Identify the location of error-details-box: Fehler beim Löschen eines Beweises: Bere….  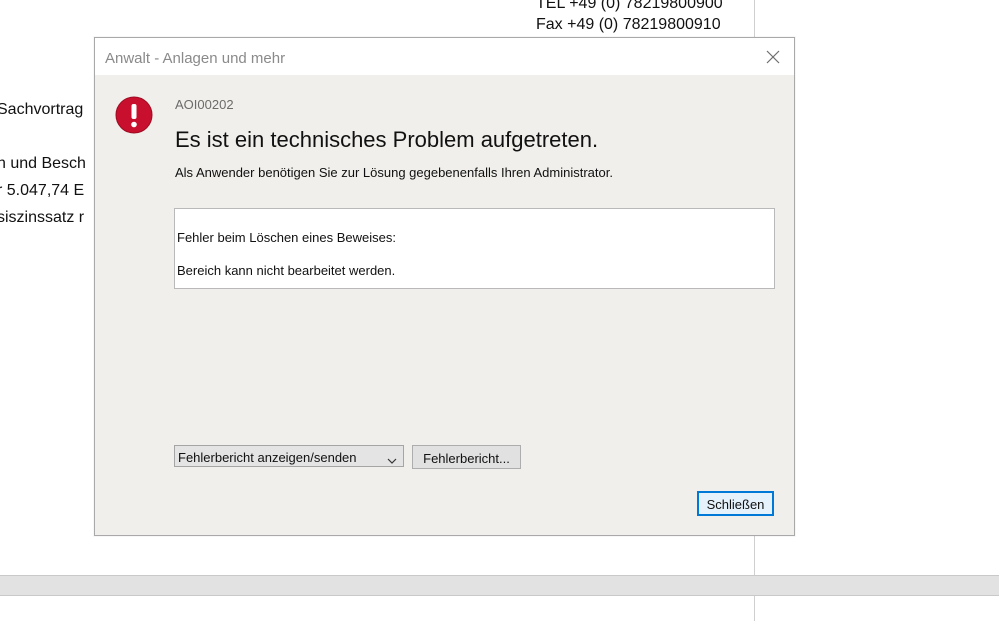
(474, 248).